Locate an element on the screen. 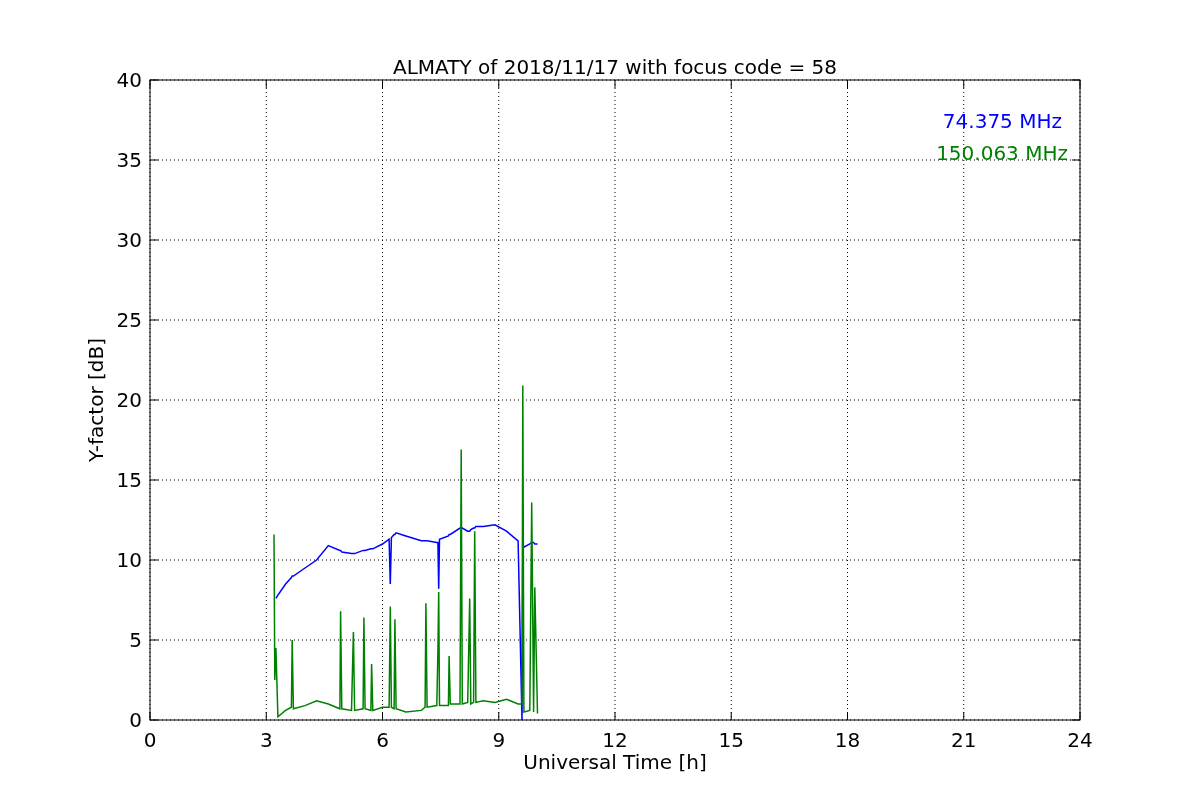 This screenshot has width=1200, height=800. legend-label: 150.063 MHz is located at coordinates (1002, 153).